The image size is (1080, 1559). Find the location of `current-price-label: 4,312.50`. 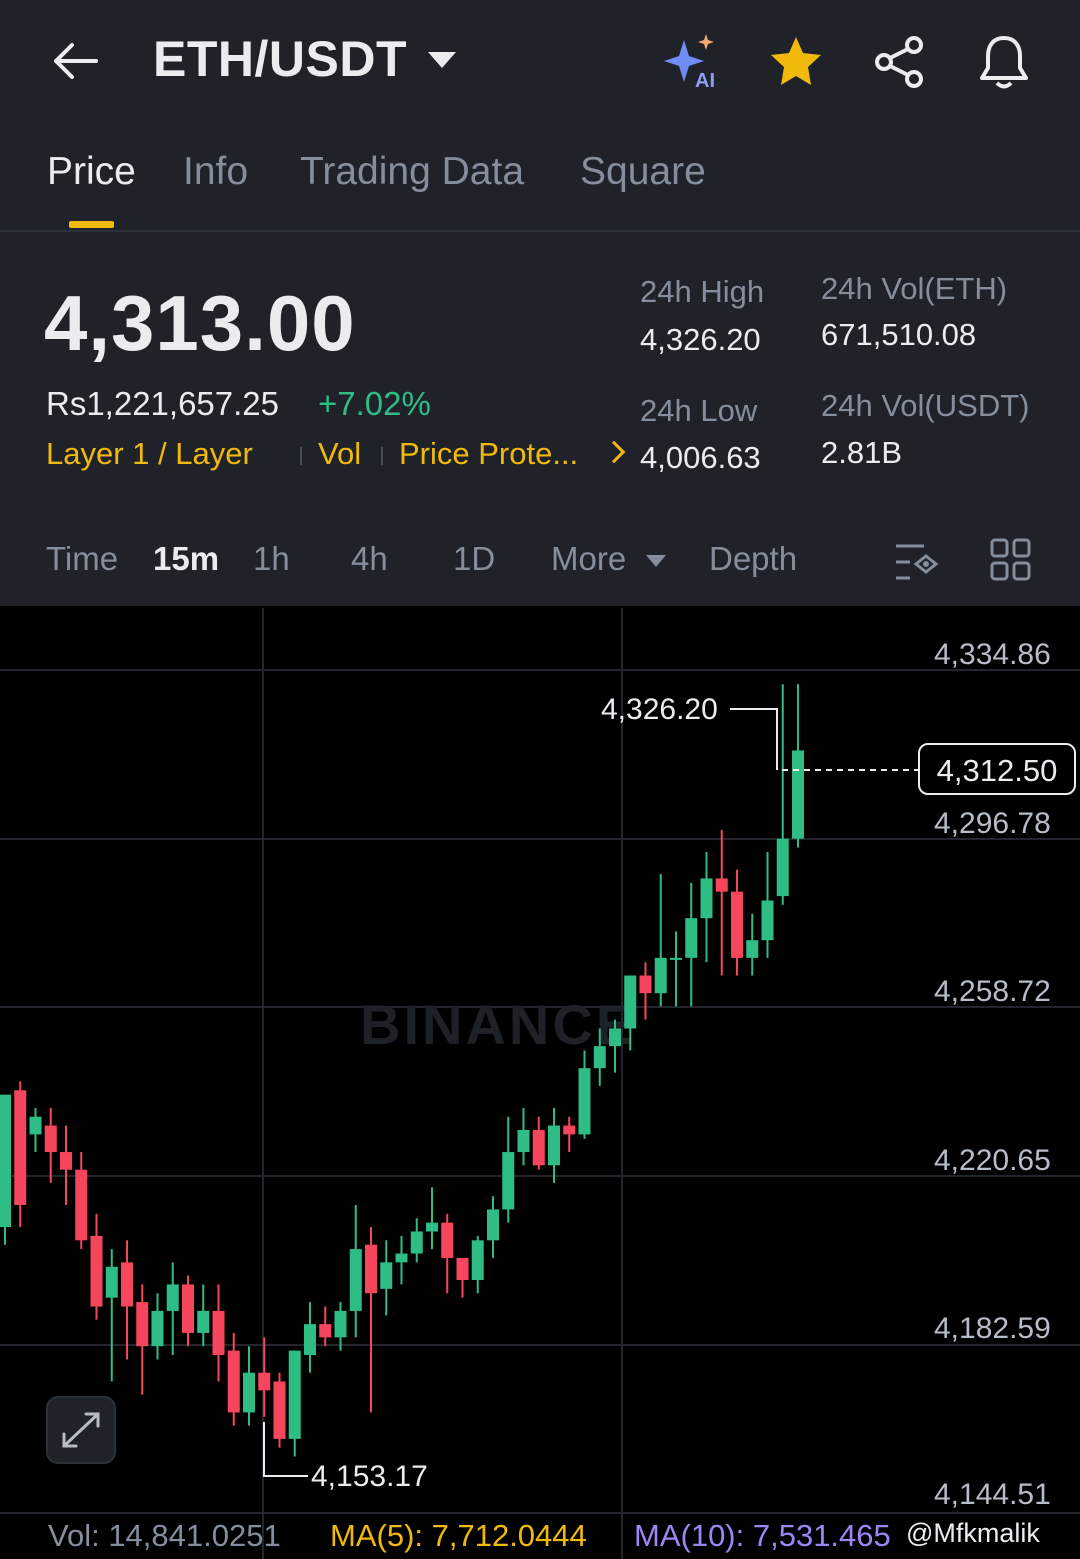

current-price-label: 4,312.50 is located at coordinates (997, 769).